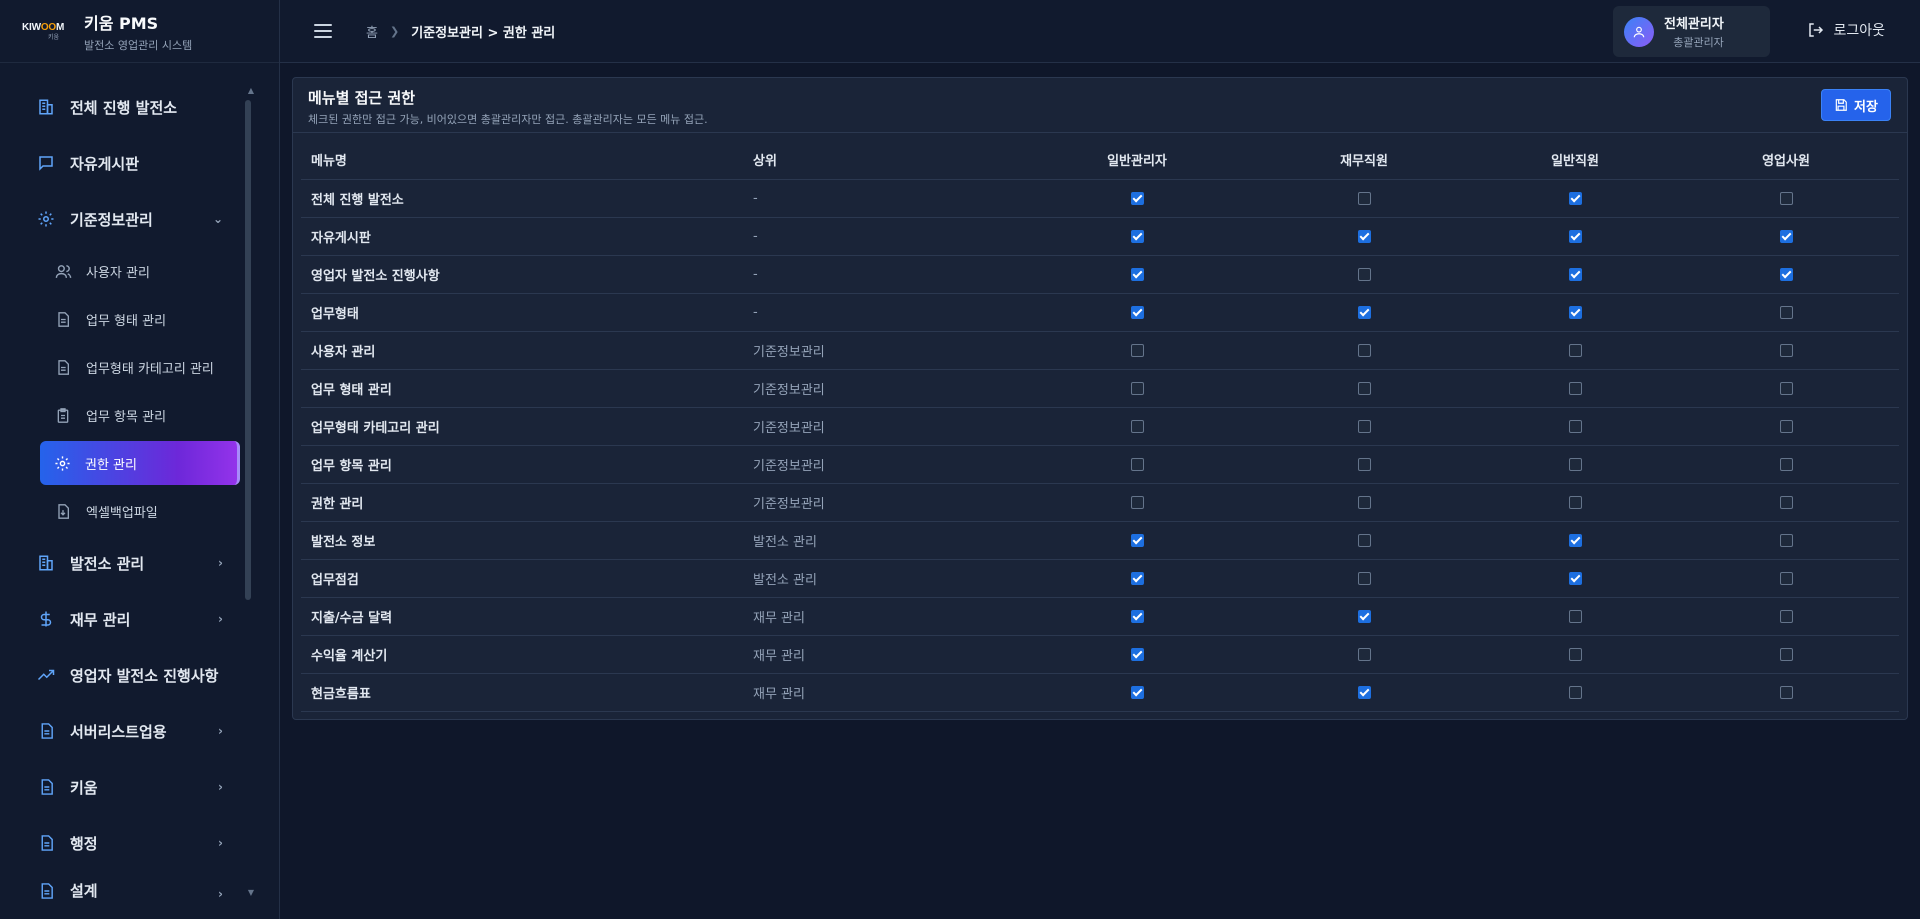 Image resolution: width=1920 pixels, height=919 pixels. I want to click on avatar, so click(1639, 31).